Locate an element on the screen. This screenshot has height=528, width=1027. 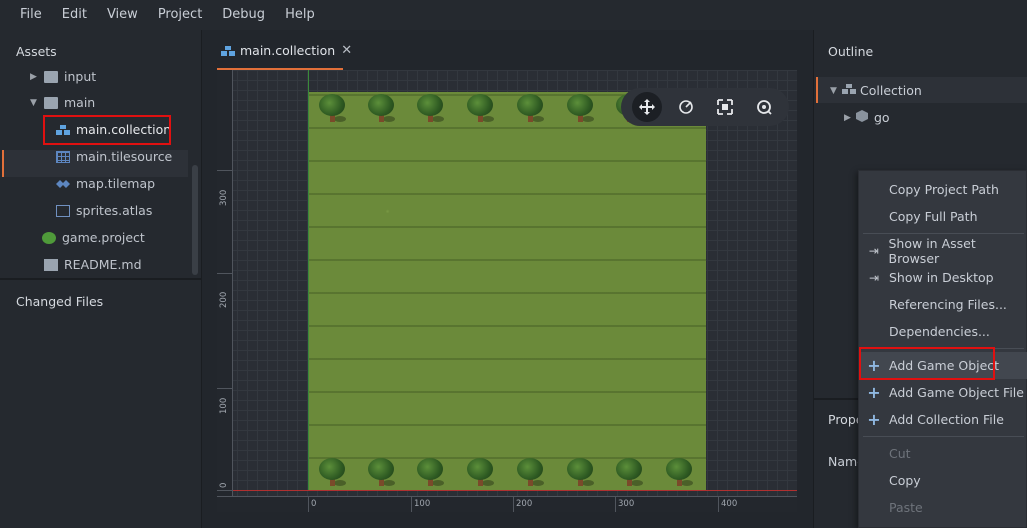
outline-item-label: Collection is located at coordinates (891, 90).